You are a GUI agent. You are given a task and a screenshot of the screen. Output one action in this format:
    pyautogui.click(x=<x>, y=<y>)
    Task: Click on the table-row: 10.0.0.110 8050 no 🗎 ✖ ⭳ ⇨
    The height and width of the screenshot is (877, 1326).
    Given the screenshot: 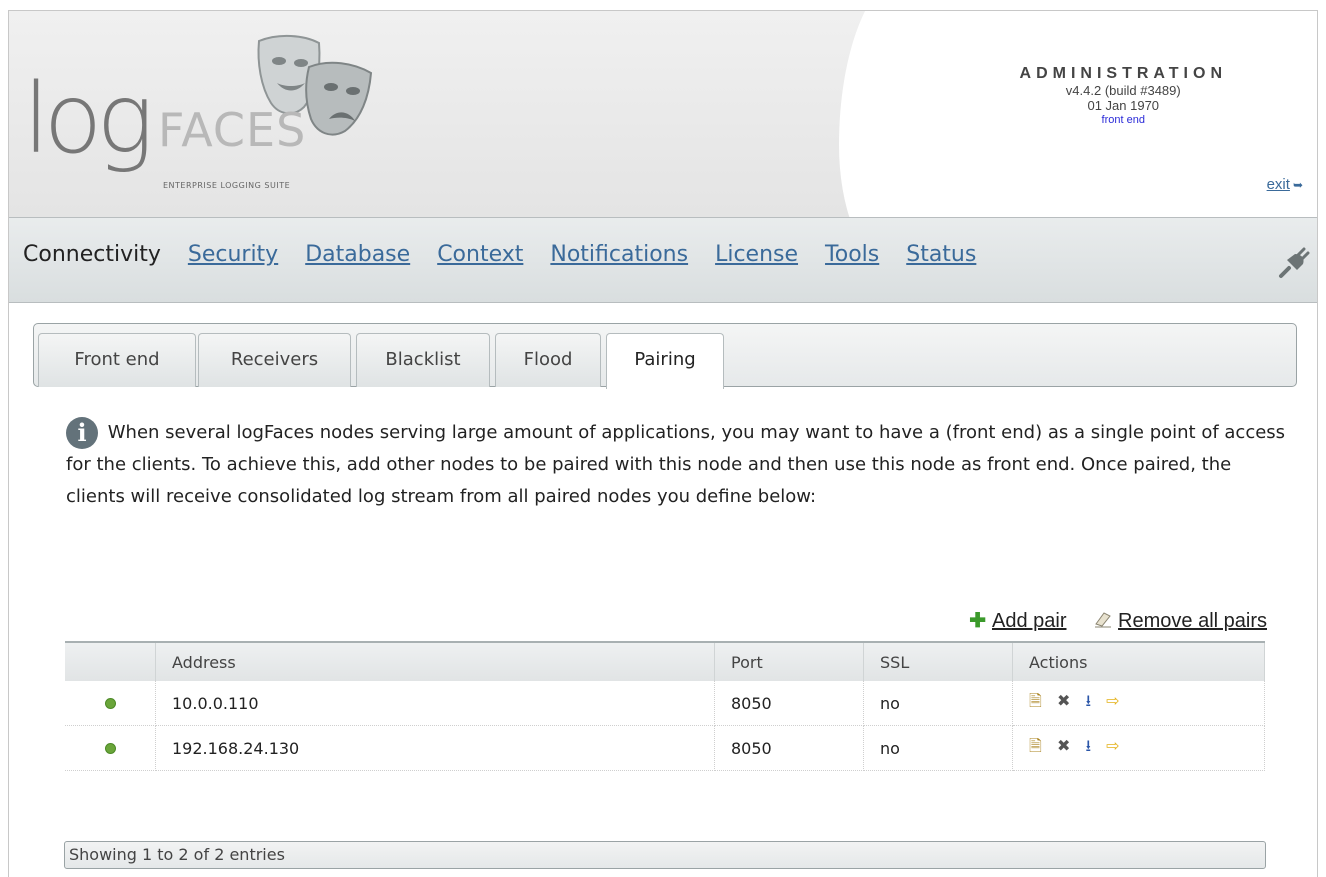 What is the action you would take?
    pyautogui.click(x=665, y=703)
    